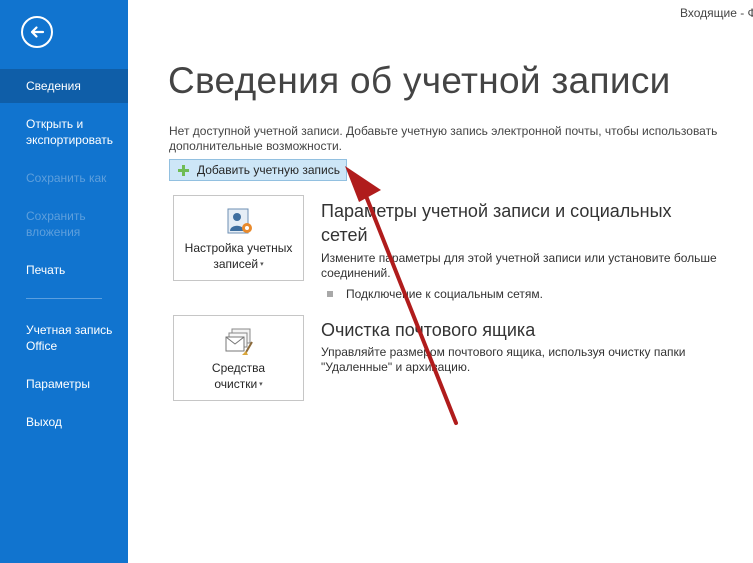 Image resolution: width=753 pixels, height=563 pixels. What do you see at coordinates (238, 256) in the screenshot?
I see `tile-label: Настройка учетных записей ▾` at bounding box center [238, 256].